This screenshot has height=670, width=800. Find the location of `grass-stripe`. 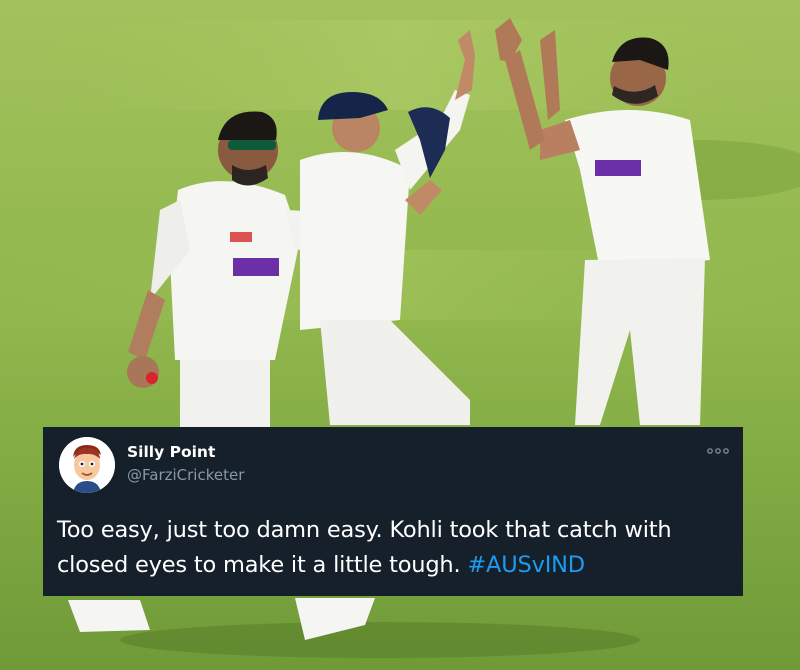

grass-stripe is located at coordinates (400, 65).